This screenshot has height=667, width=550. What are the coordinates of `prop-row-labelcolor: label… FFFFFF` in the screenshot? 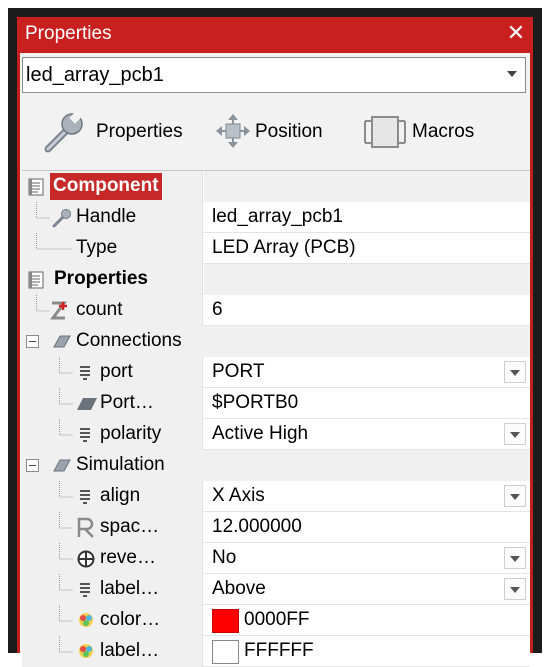 It's located at (276, 651).